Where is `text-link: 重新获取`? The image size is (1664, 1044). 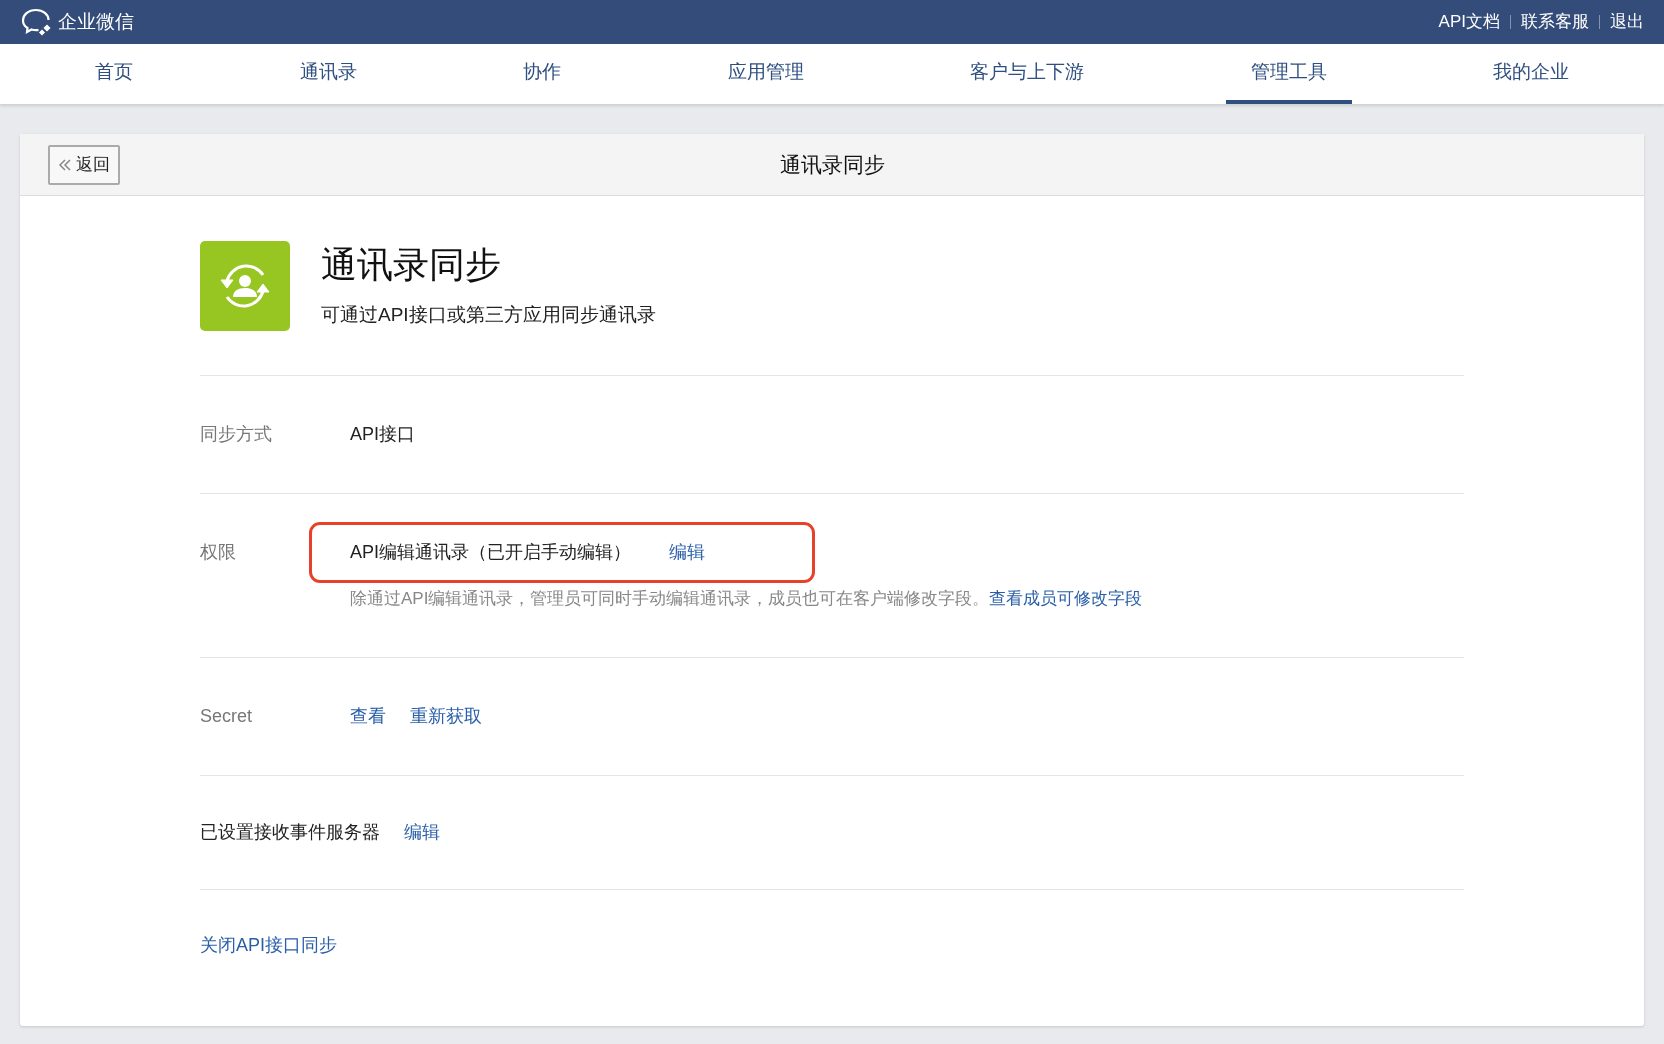
text-link: 重新获取 is located at coordinates (446, 715).